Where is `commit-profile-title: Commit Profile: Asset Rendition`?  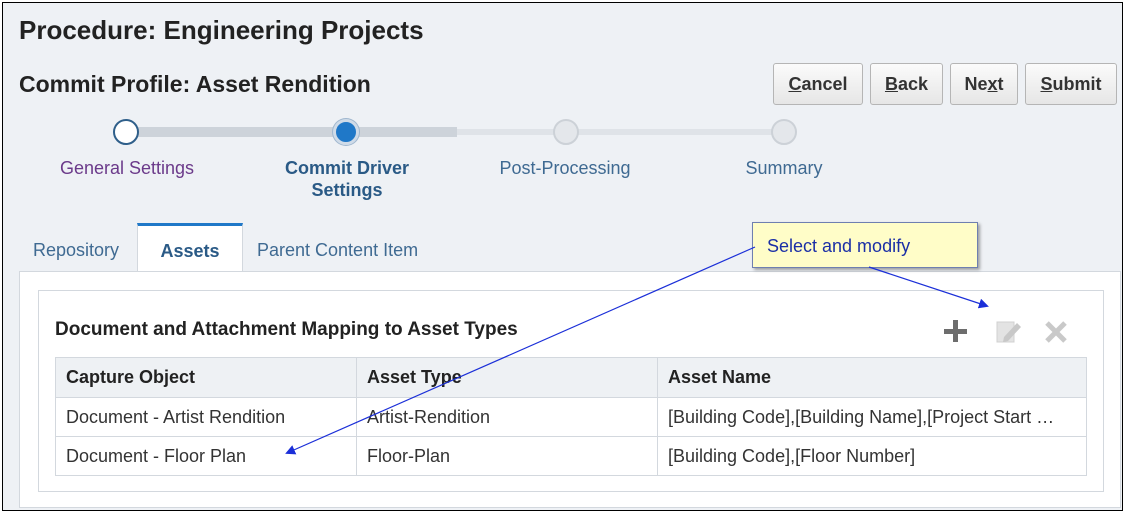 commit-profile-title: Commit Profile: Asset Rendition is located at coordinates (195, 84).